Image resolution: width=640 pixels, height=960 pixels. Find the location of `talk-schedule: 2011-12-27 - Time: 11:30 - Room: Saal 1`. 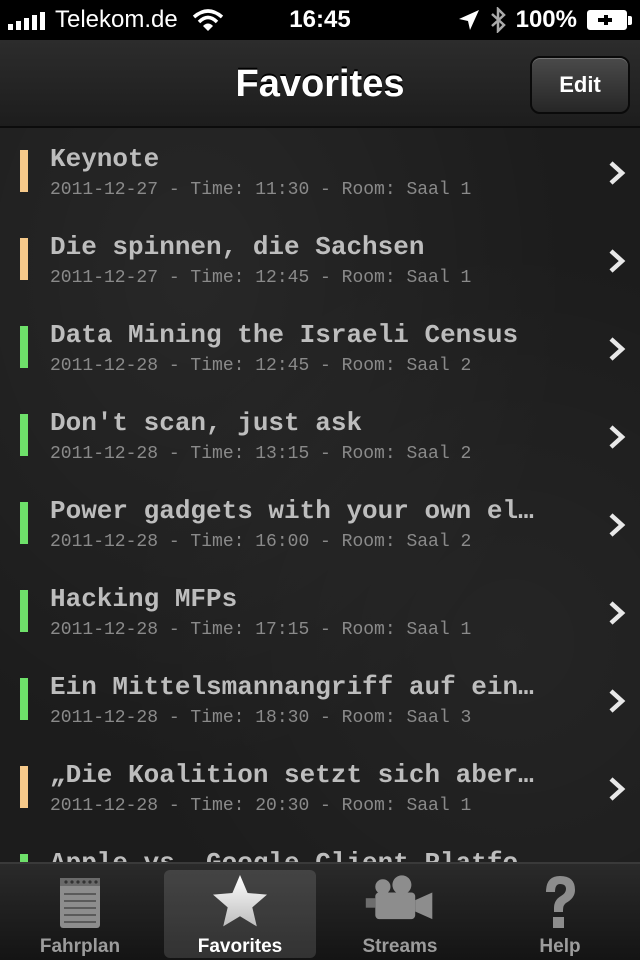

talk-schedule: 2011-12-27 - Time: 11:30 - Room: Saal 1 is located at coordinates (261, 190).